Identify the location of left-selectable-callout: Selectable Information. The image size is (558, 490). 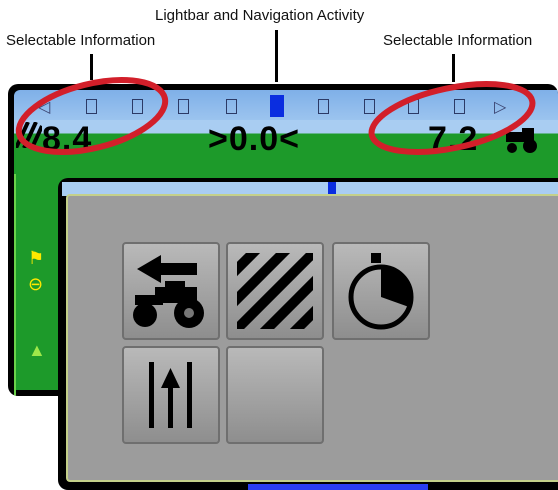
(81, 40).